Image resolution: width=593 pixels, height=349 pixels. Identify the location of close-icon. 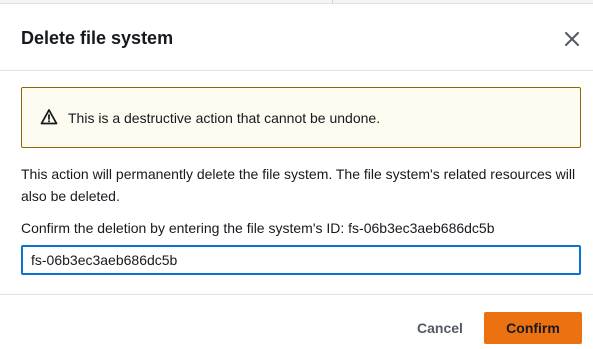
(572, 39).